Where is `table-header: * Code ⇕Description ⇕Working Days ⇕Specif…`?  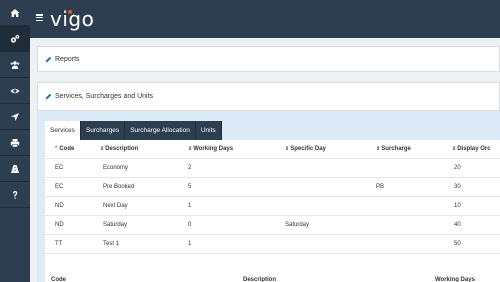
table-header: * Code ⇕Description ⇕Working Days ⇕Specif… is located at coordinates (272, 149).